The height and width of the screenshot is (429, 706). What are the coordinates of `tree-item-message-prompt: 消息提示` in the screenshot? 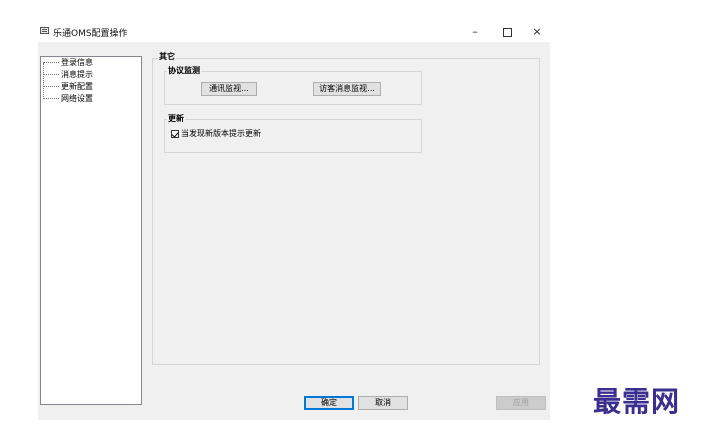 It's located at (68, 75).